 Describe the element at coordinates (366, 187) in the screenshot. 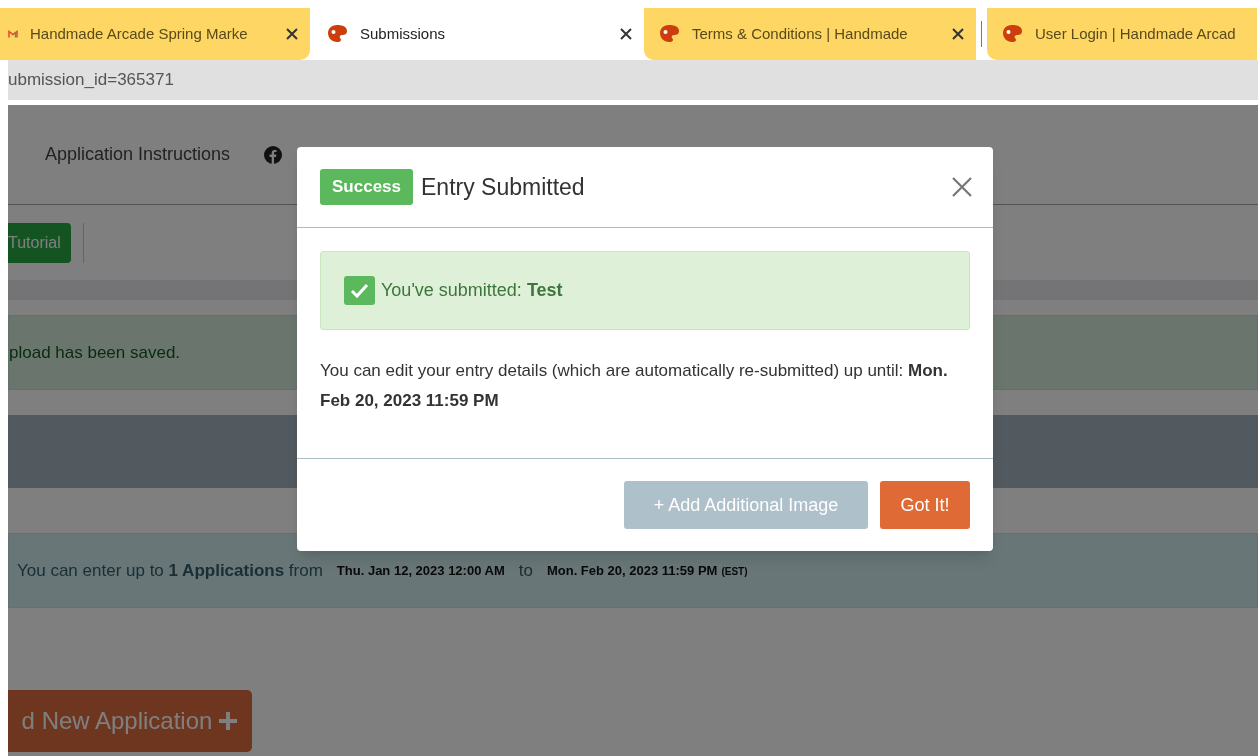

I see `status-badge: Success` at that location.